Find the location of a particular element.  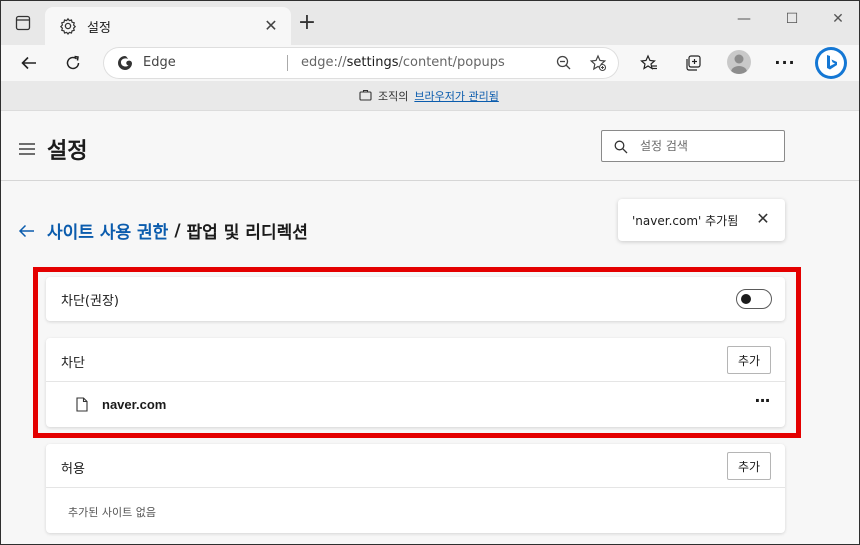

address-separator is located at coordinates (287, 63).